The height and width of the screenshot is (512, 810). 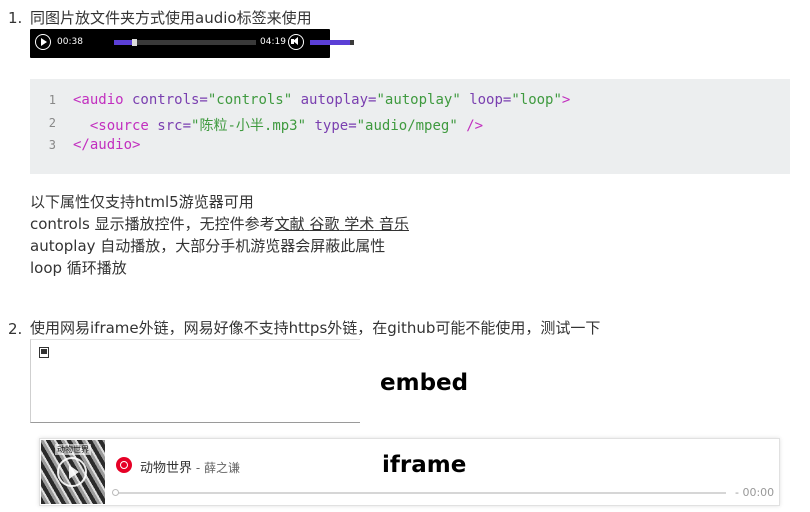 What do you see at coordinates (324, 224) in the screenshot?
I see `link-google: 谷歌` at bounding box center [324, 224].